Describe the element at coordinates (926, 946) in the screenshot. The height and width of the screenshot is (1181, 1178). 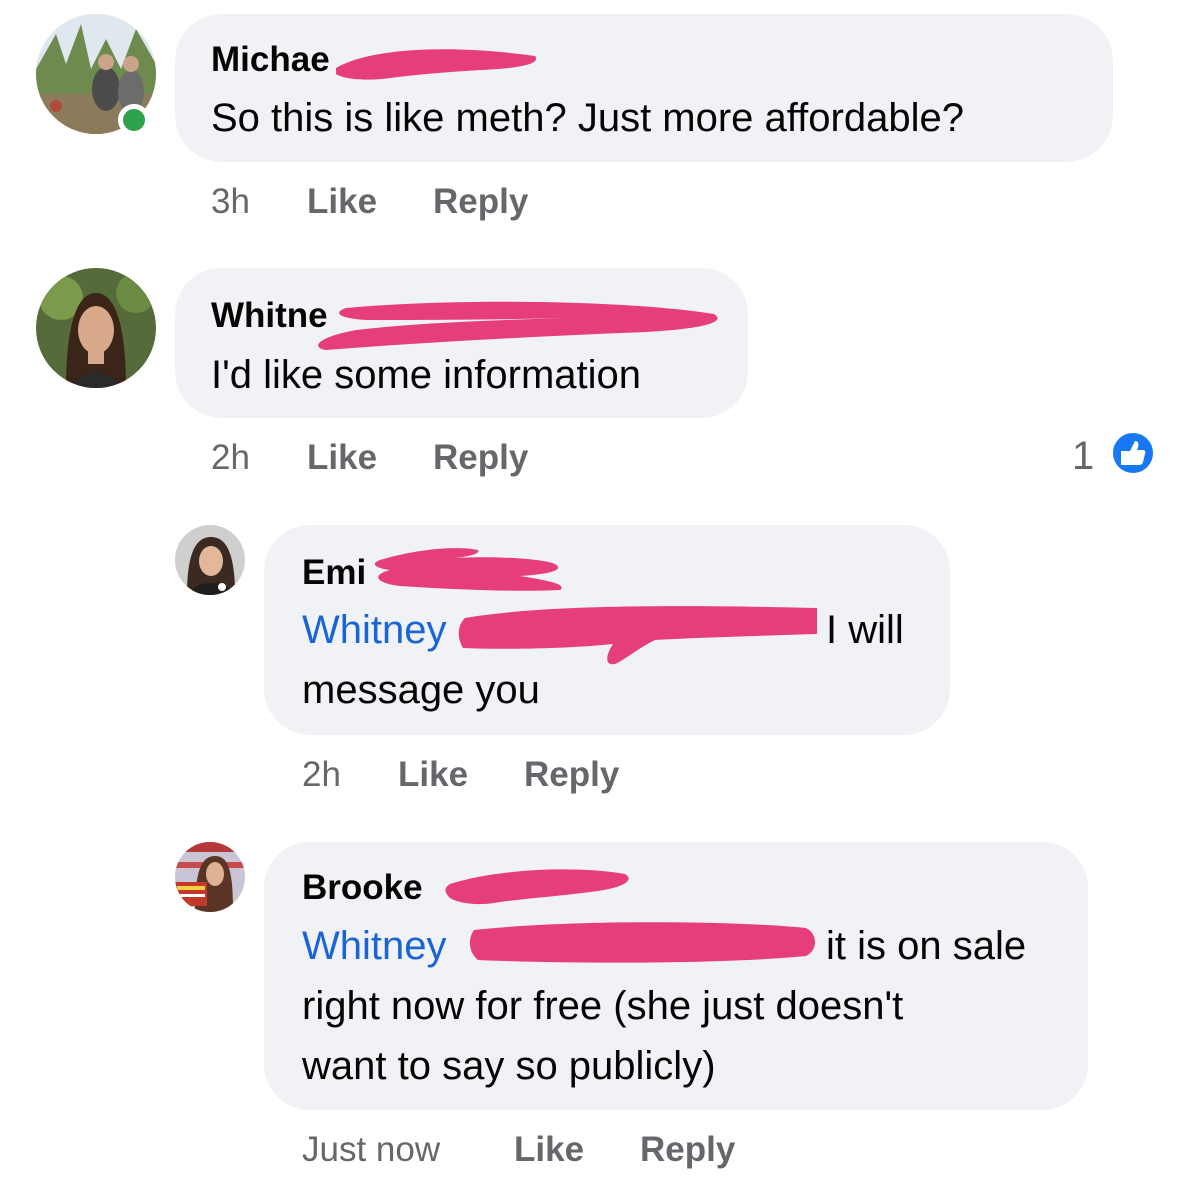
I see `comment-text-line-1-rest: it is on sale` at that location.